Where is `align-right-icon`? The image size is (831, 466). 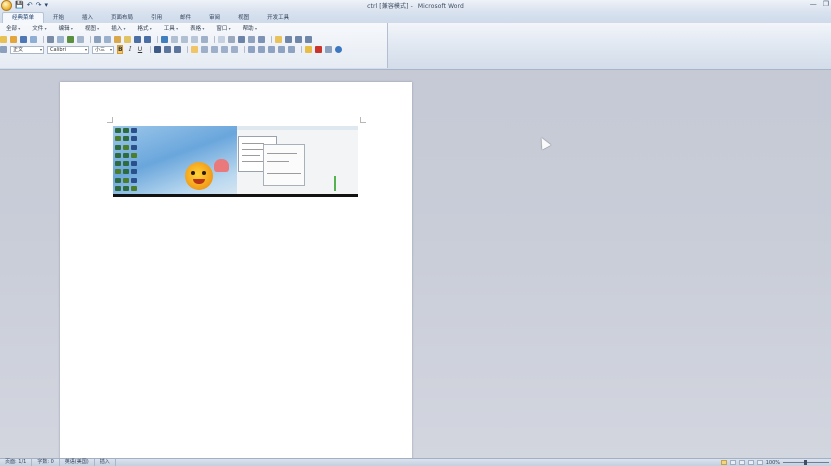 align-right-icon is located at coordinates (214, 49).